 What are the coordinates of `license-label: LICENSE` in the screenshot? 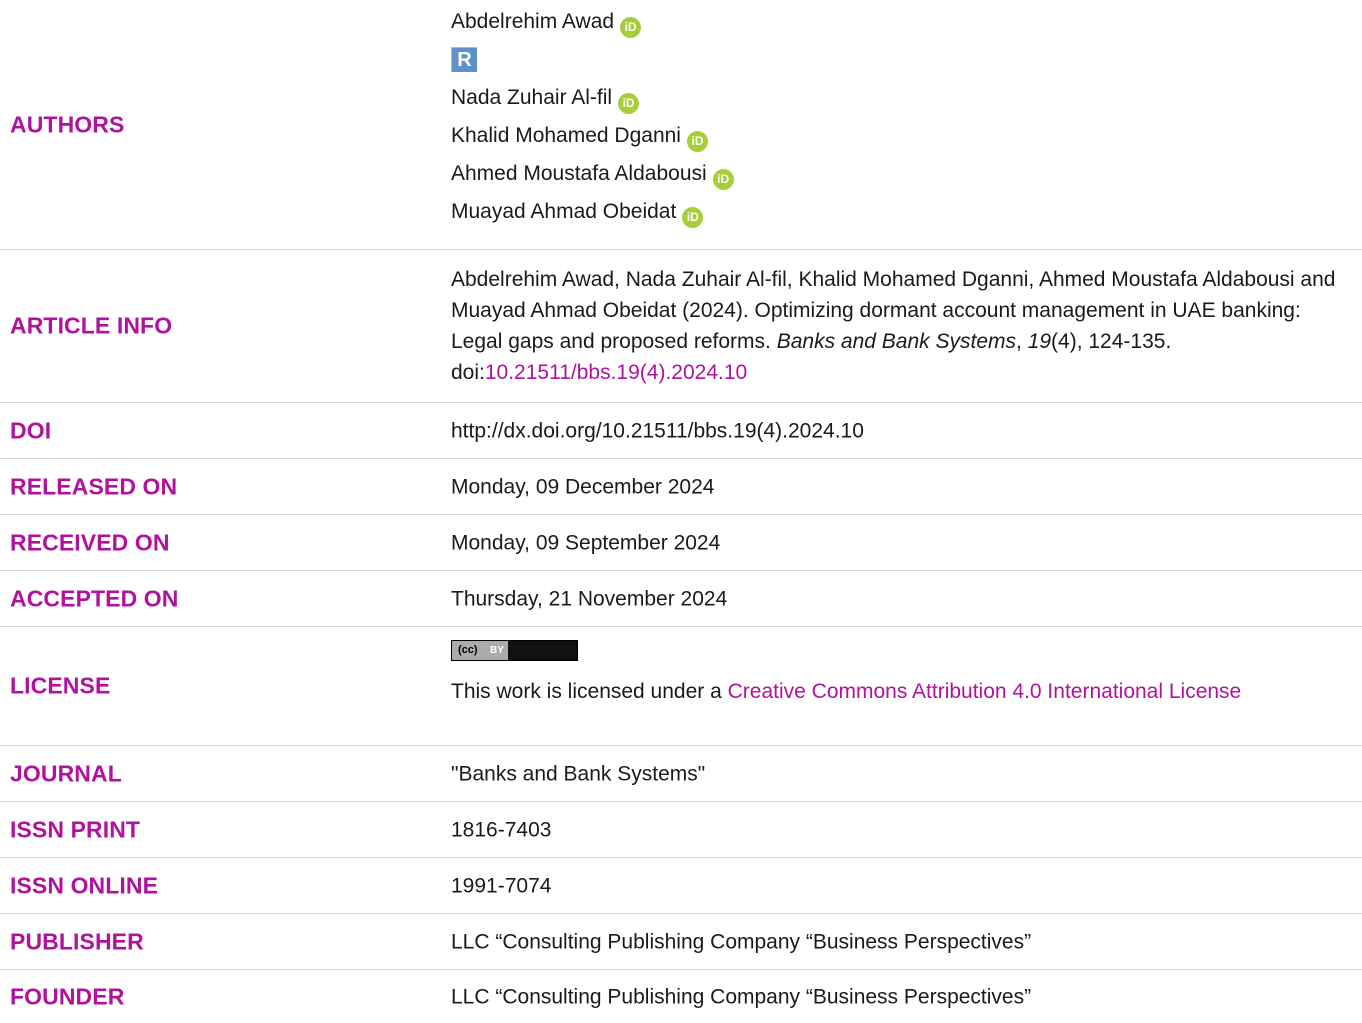 It's located at (60, 685).